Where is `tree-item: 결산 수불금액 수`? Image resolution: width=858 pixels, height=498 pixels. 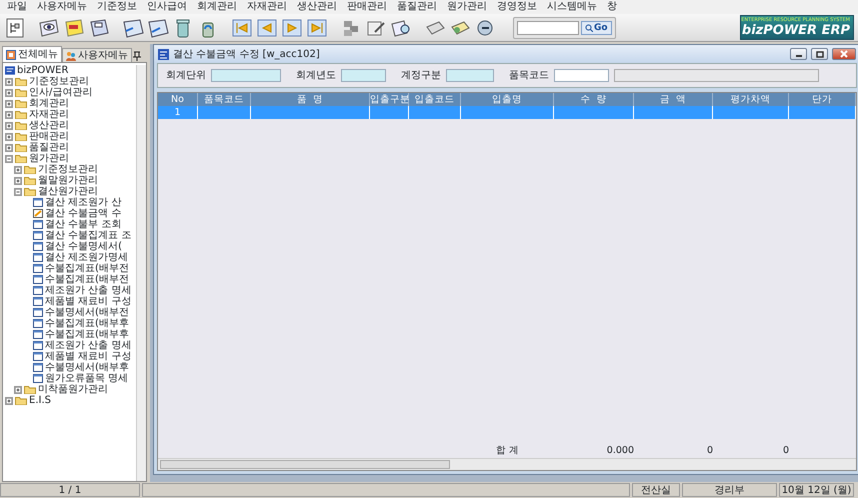
tree-item: 결산 수불금액 수 is located at coordinates (83, 213).